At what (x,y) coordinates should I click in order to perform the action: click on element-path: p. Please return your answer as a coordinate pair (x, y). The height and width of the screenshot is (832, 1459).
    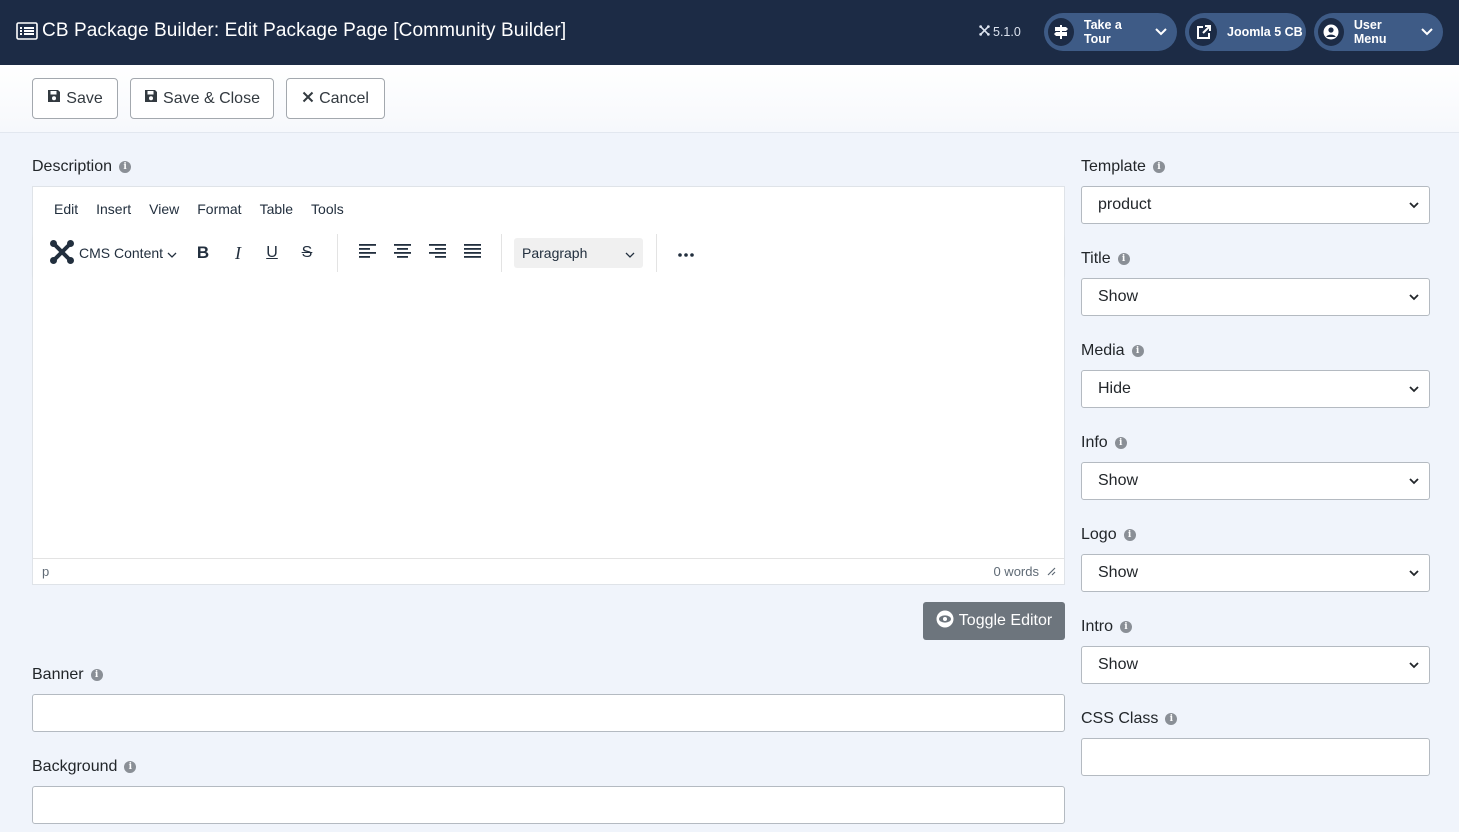
    Looking at the image, I should click on (45, 571).